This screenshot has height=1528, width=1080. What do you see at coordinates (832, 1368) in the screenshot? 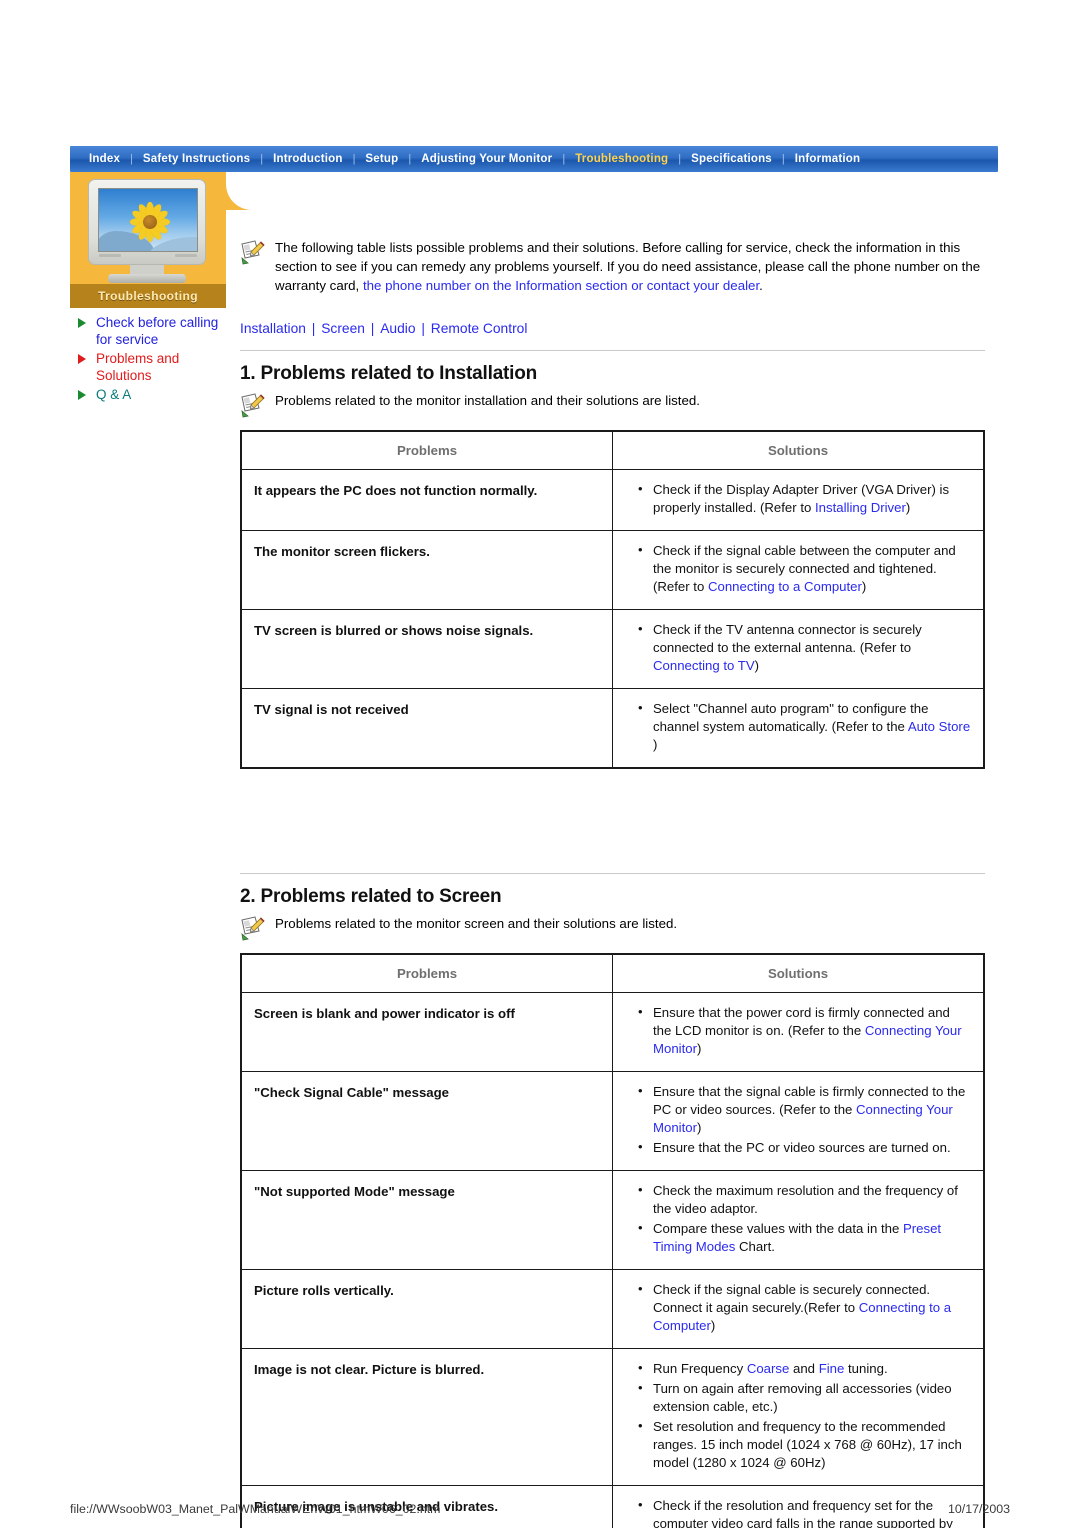
I see `solution-inline-link: Fine` at bounding box center [832, 1368].